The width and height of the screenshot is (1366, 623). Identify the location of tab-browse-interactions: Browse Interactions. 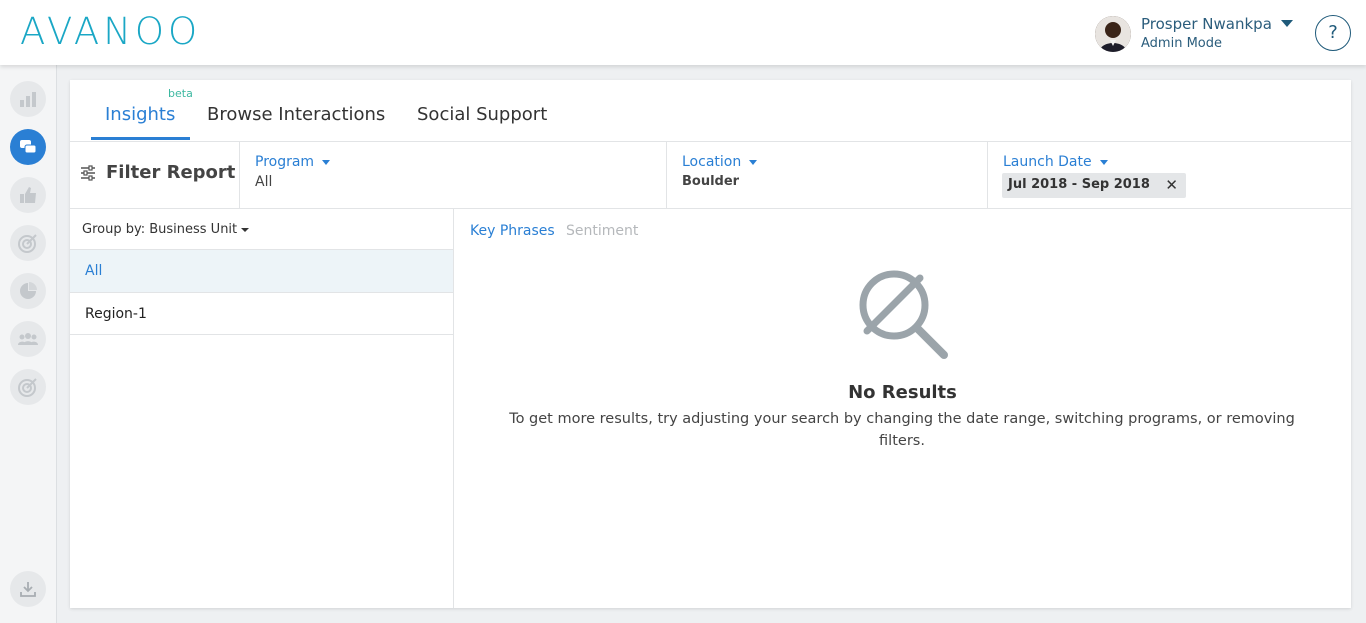
(296, 114).